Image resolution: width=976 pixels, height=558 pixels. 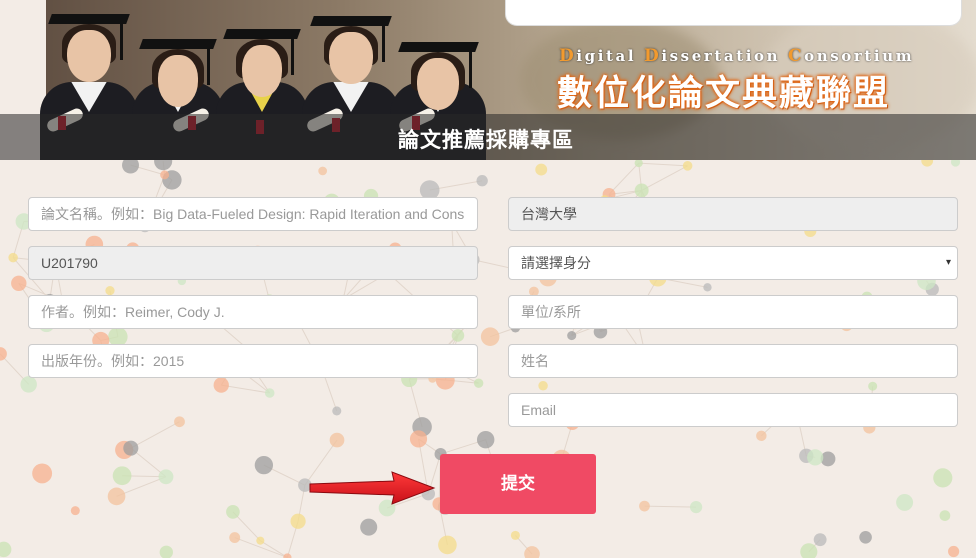 I want to click on email-input: Email, so click(x=733, y=410).